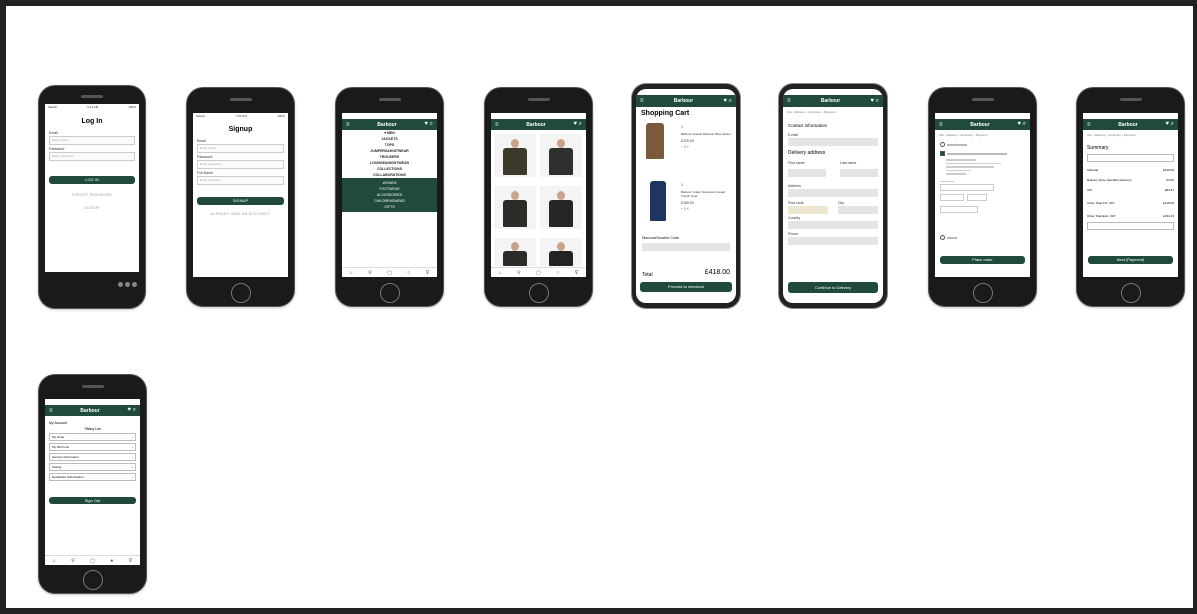 The width and height of the screenshot is (1197, 614). I want to click on address-field, so click(833, 193).